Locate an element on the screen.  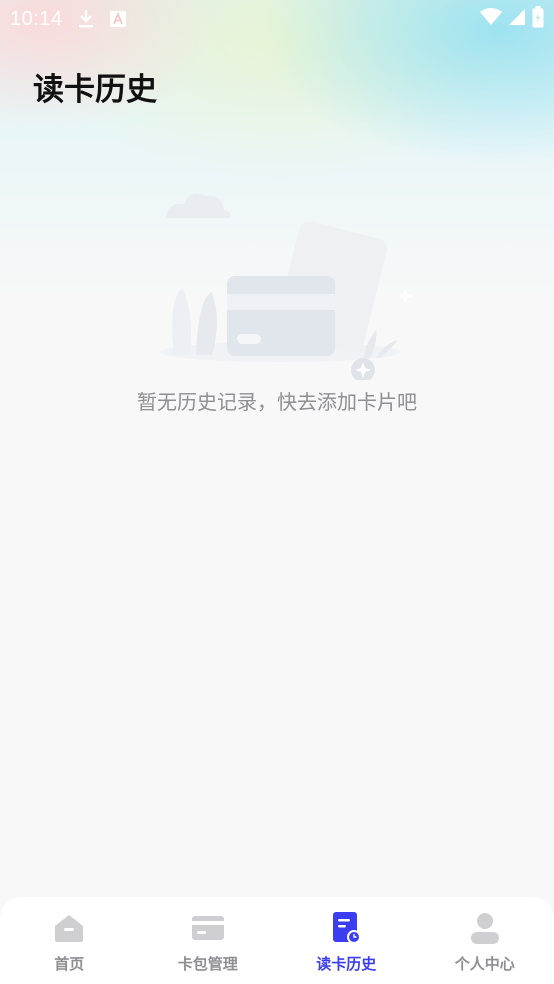
tab-read-history-label: 读卡历史 is located at coordinates (346, 964).